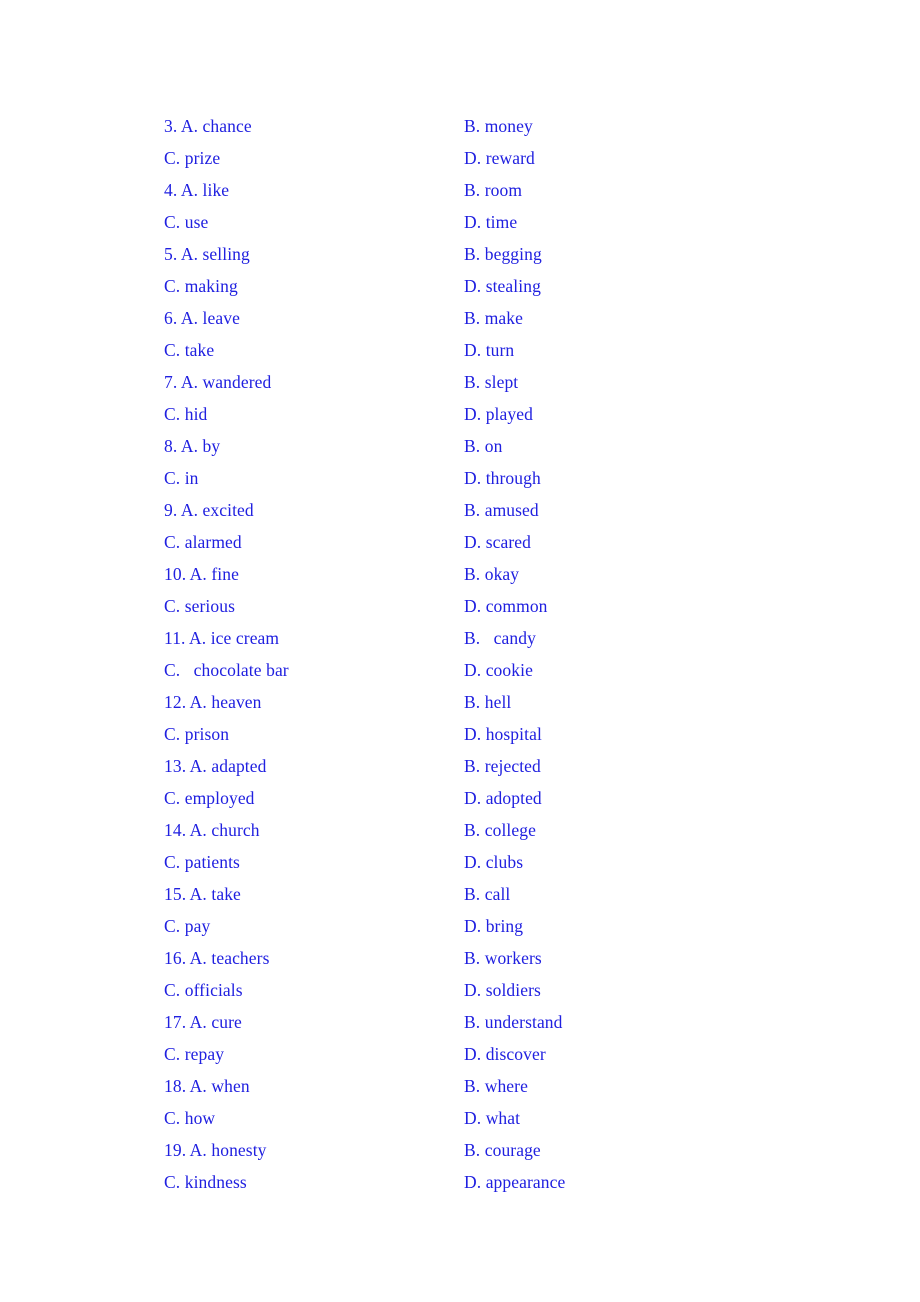  I want to click on option-row: C. how D. what, so click(474, 1118).